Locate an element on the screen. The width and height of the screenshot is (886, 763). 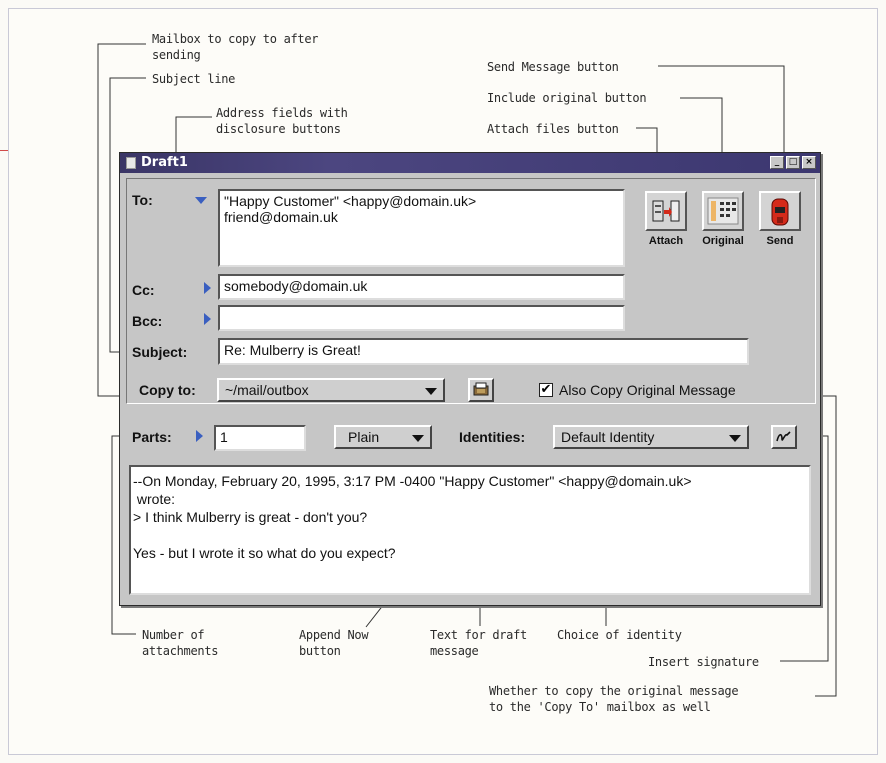
callout-mailbox-copy: Mailbox to copy to after sending is located at coordinates (235, 47).